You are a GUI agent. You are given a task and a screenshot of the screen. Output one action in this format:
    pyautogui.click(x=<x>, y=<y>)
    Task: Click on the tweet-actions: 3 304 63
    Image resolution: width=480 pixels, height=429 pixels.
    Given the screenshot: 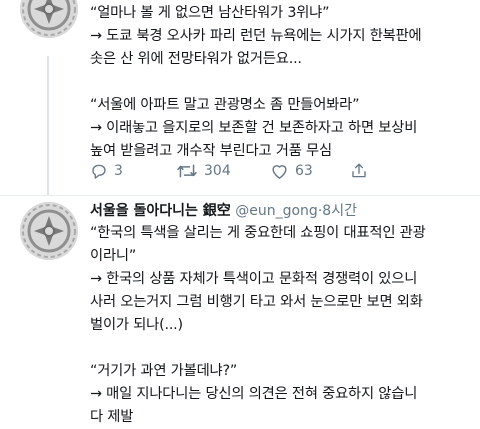 What is the action you would take?
    pyautogui.click(x=229, y=171)
    